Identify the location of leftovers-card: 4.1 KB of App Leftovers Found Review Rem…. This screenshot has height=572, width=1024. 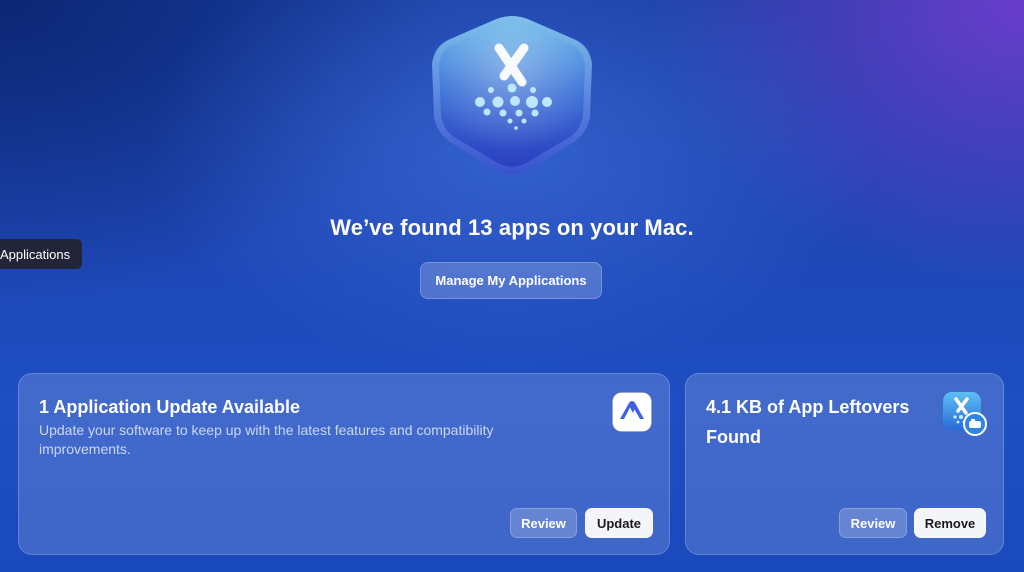
(844, 464).